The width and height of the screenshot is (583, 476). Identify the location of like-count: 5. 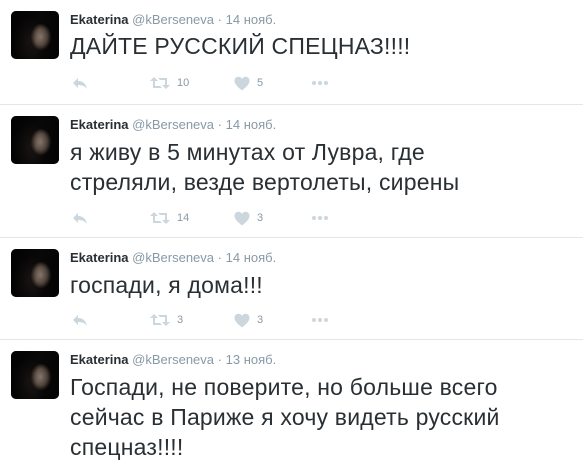
(260, 83).